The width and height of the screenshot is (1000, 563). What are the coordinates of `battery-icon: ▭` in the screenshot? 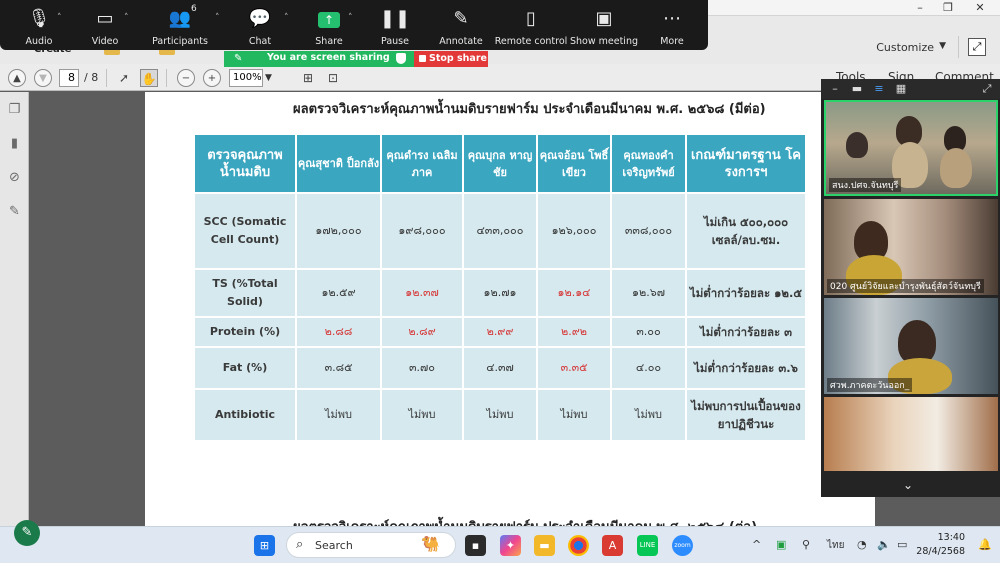 It's located at (902, 544).